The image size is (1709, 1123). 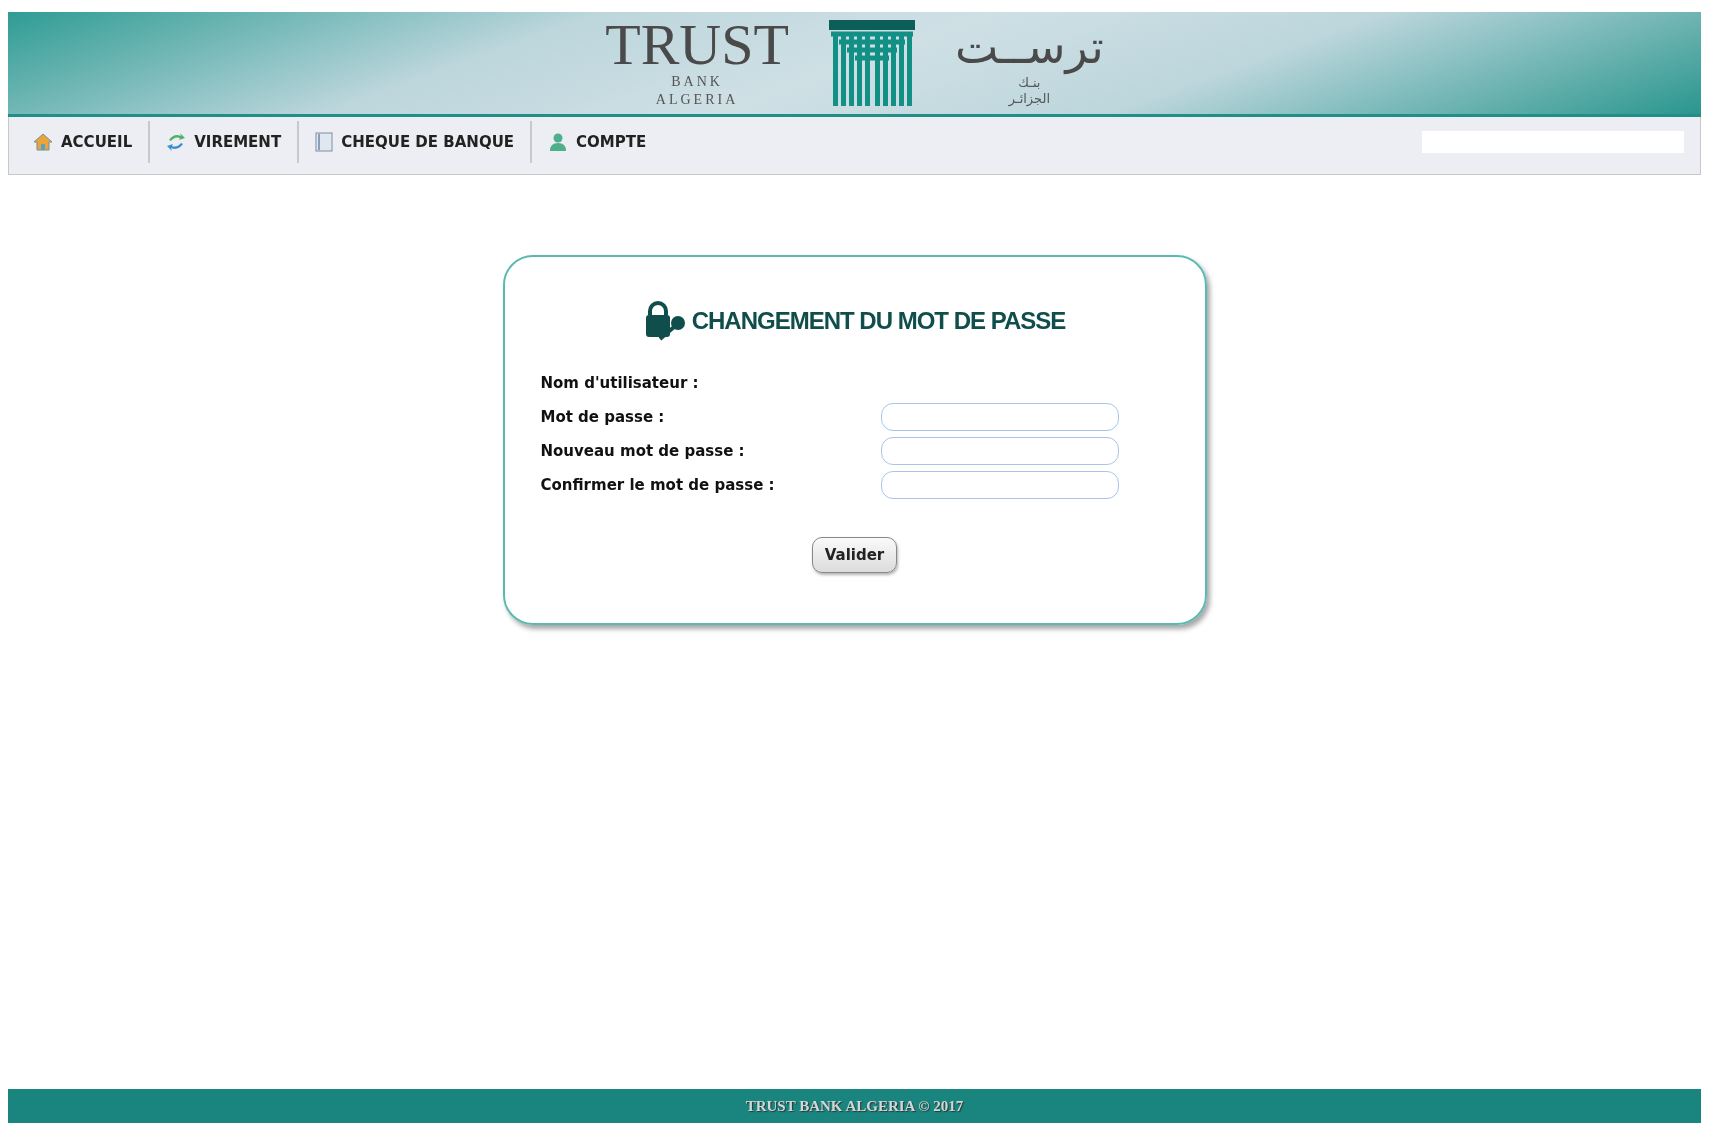 I want to click on arrows-icon, so click(x=176, y=142).